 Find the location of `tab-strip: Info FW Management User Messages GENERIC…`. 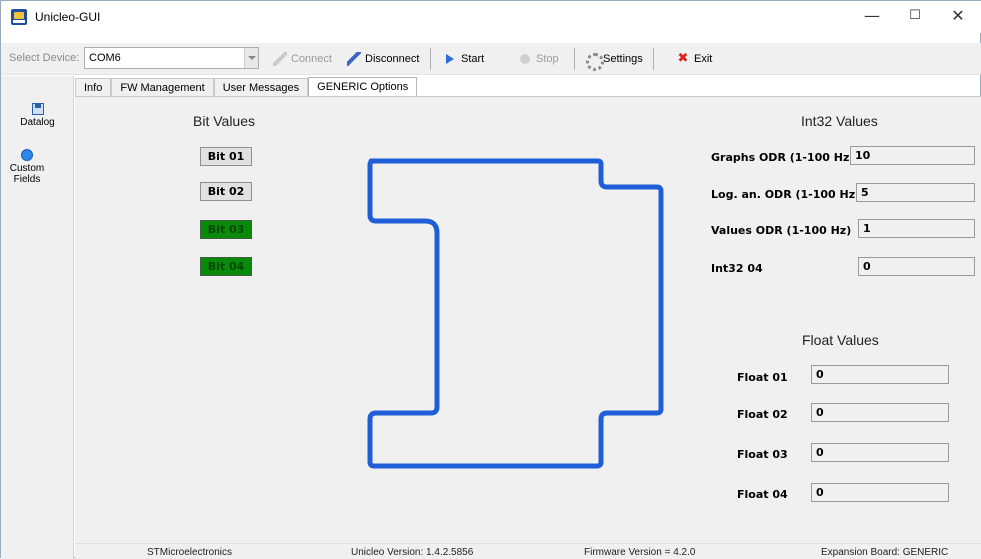

tab-strip: Info FW Management User Messages GENERIC… is located at coordinates (246, 87).